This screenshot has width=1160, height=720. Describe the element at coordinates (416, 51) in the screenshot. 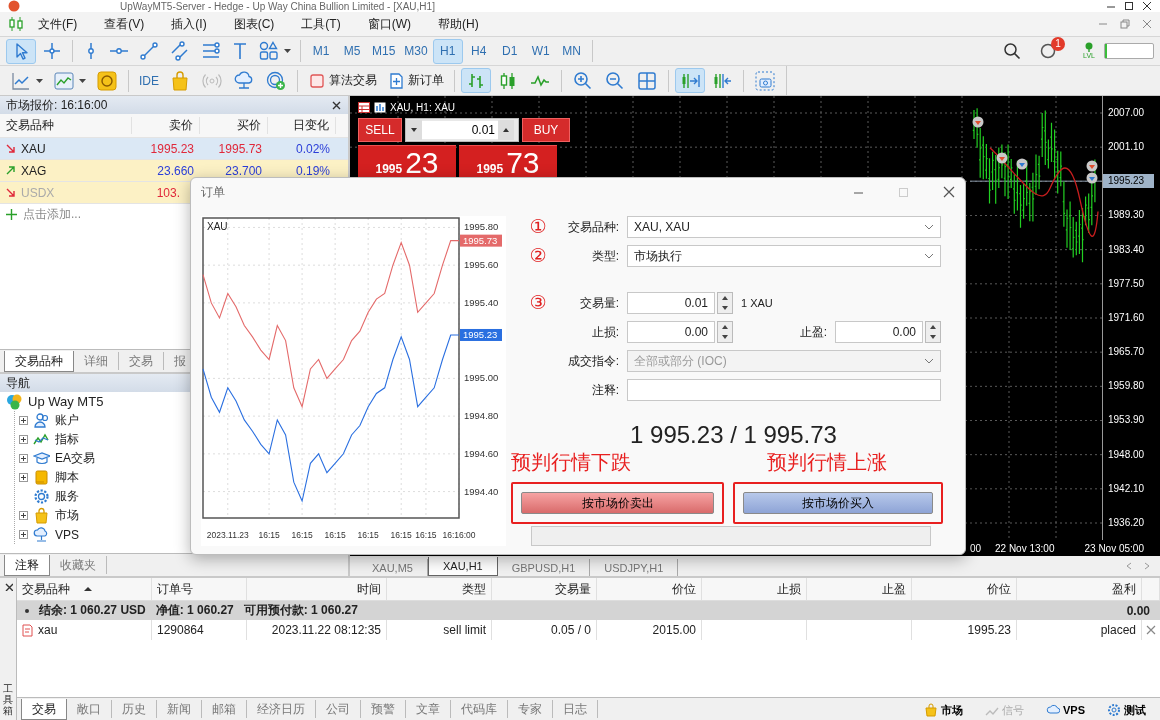

I see `timeframe-button: M30` at that location.